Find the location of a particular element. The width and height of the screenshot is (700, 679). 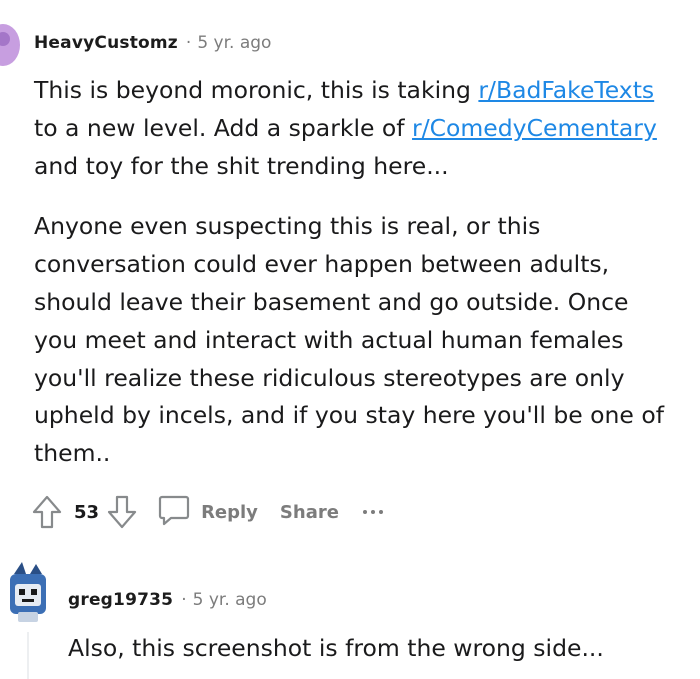

comment-header: HeavyCustomz · 5 yr. ago is located at coordinates (152, 43).